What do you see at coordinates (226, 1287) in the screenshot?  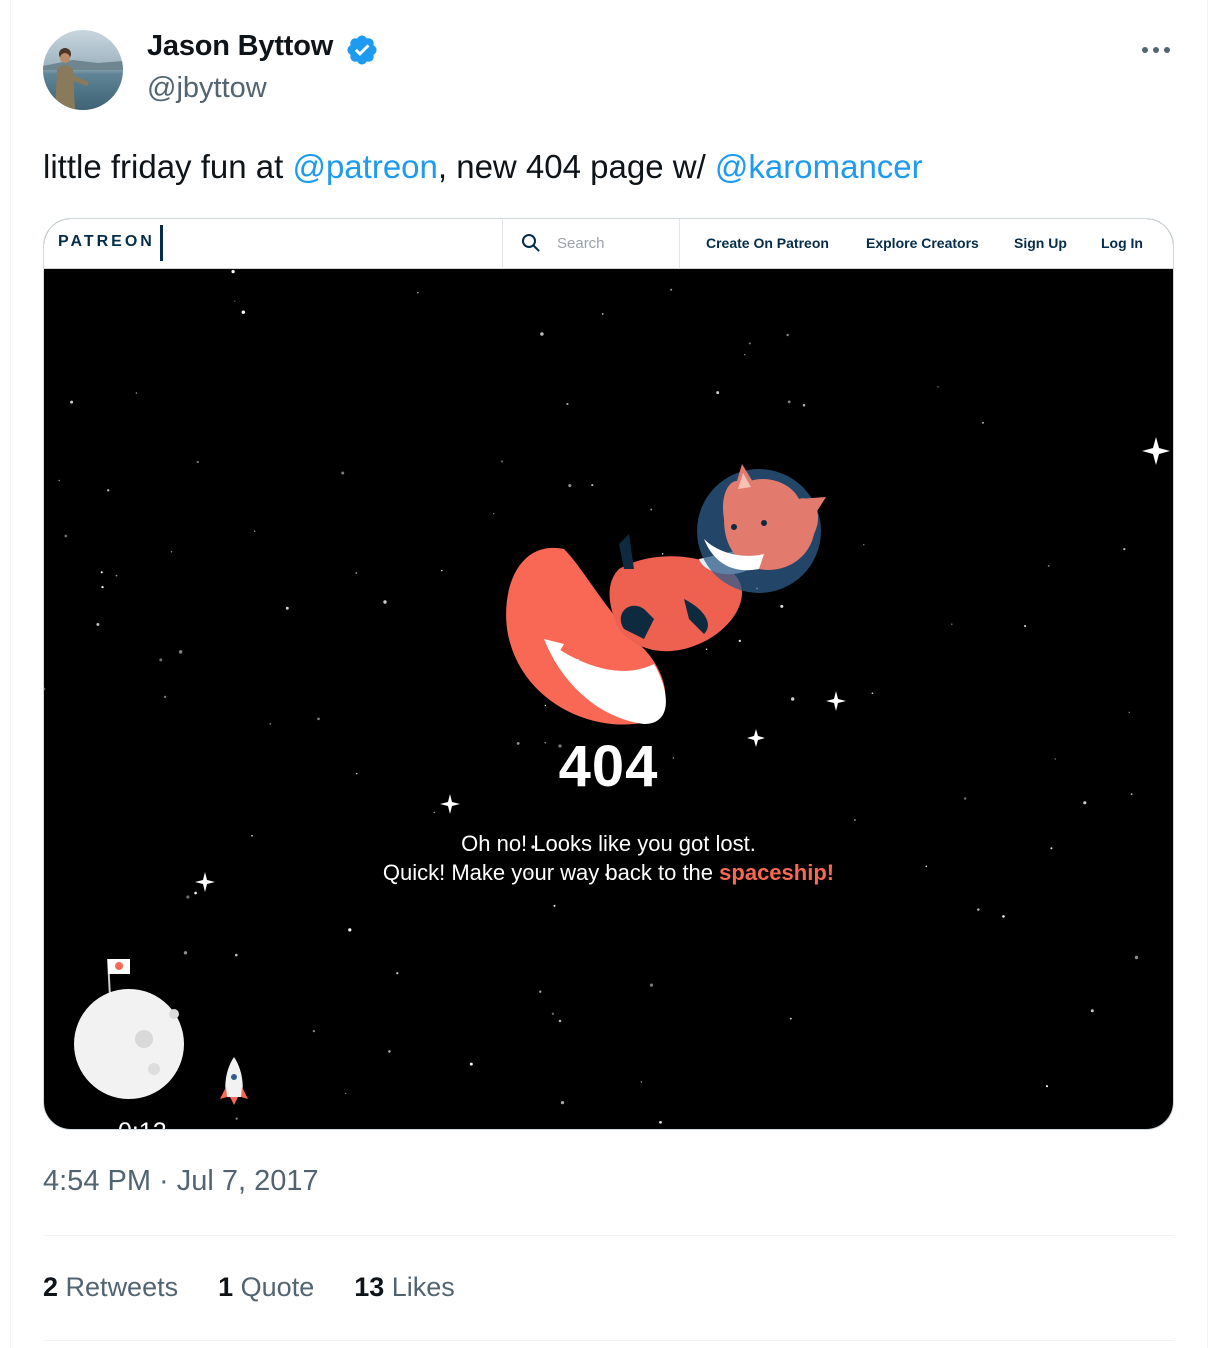 I see `quotes-count: 1` at bounding box center [226, 1287].